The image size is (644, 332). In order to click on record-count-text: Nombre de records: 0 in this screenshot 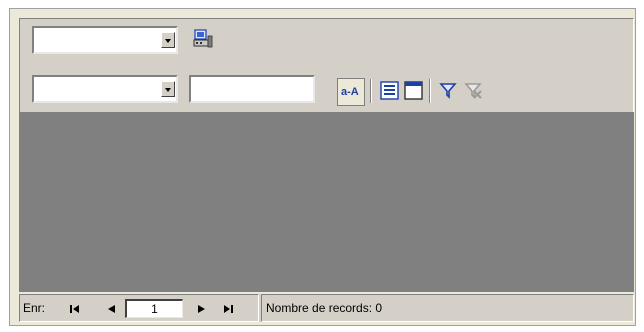, I will do `click(324, 308)`.